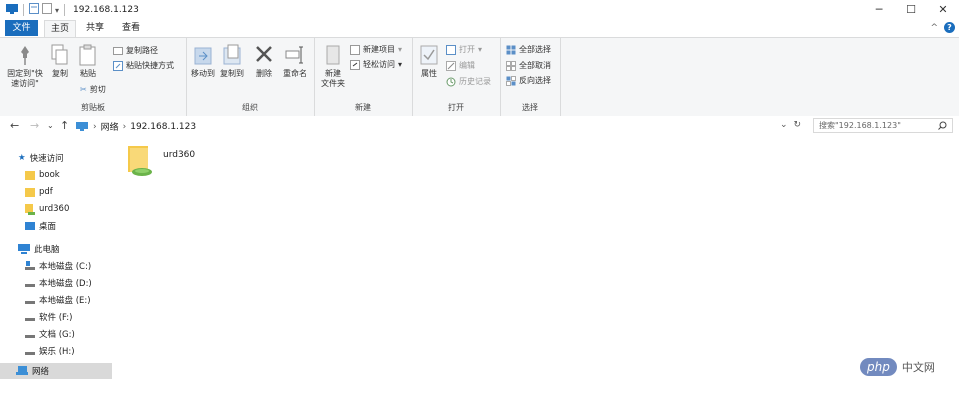 The width and height of the screenshot is (959, 400). Describe the element at coordinates (22, 158) in the screenshot. I see `star-icon: ★` at that location.